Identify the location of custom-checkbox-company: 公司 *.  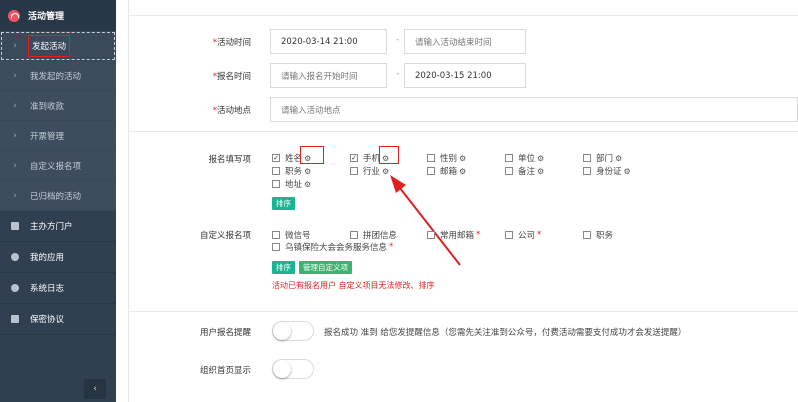
(523, 235).